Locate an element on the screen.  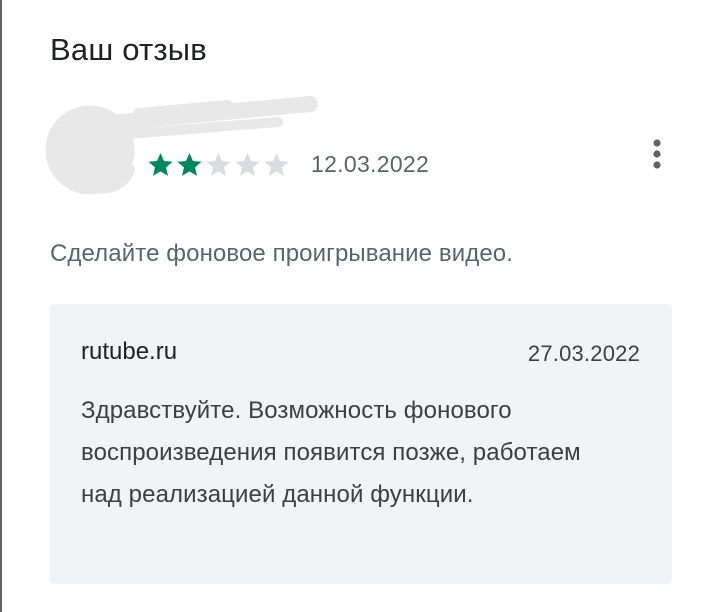
section-title: Ваш отзыв is located at coordinates (128, 49).